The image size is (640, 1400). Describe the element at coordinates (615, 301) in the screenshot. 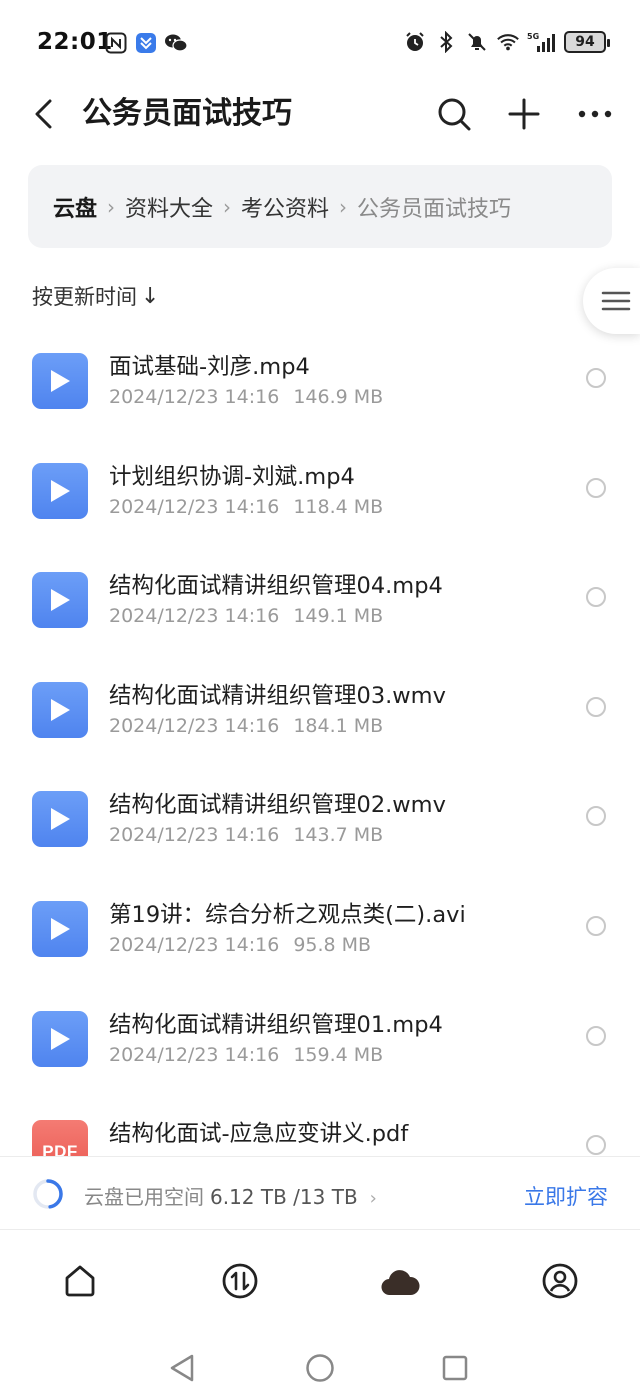

I see `menu-lines-icon` at that location.